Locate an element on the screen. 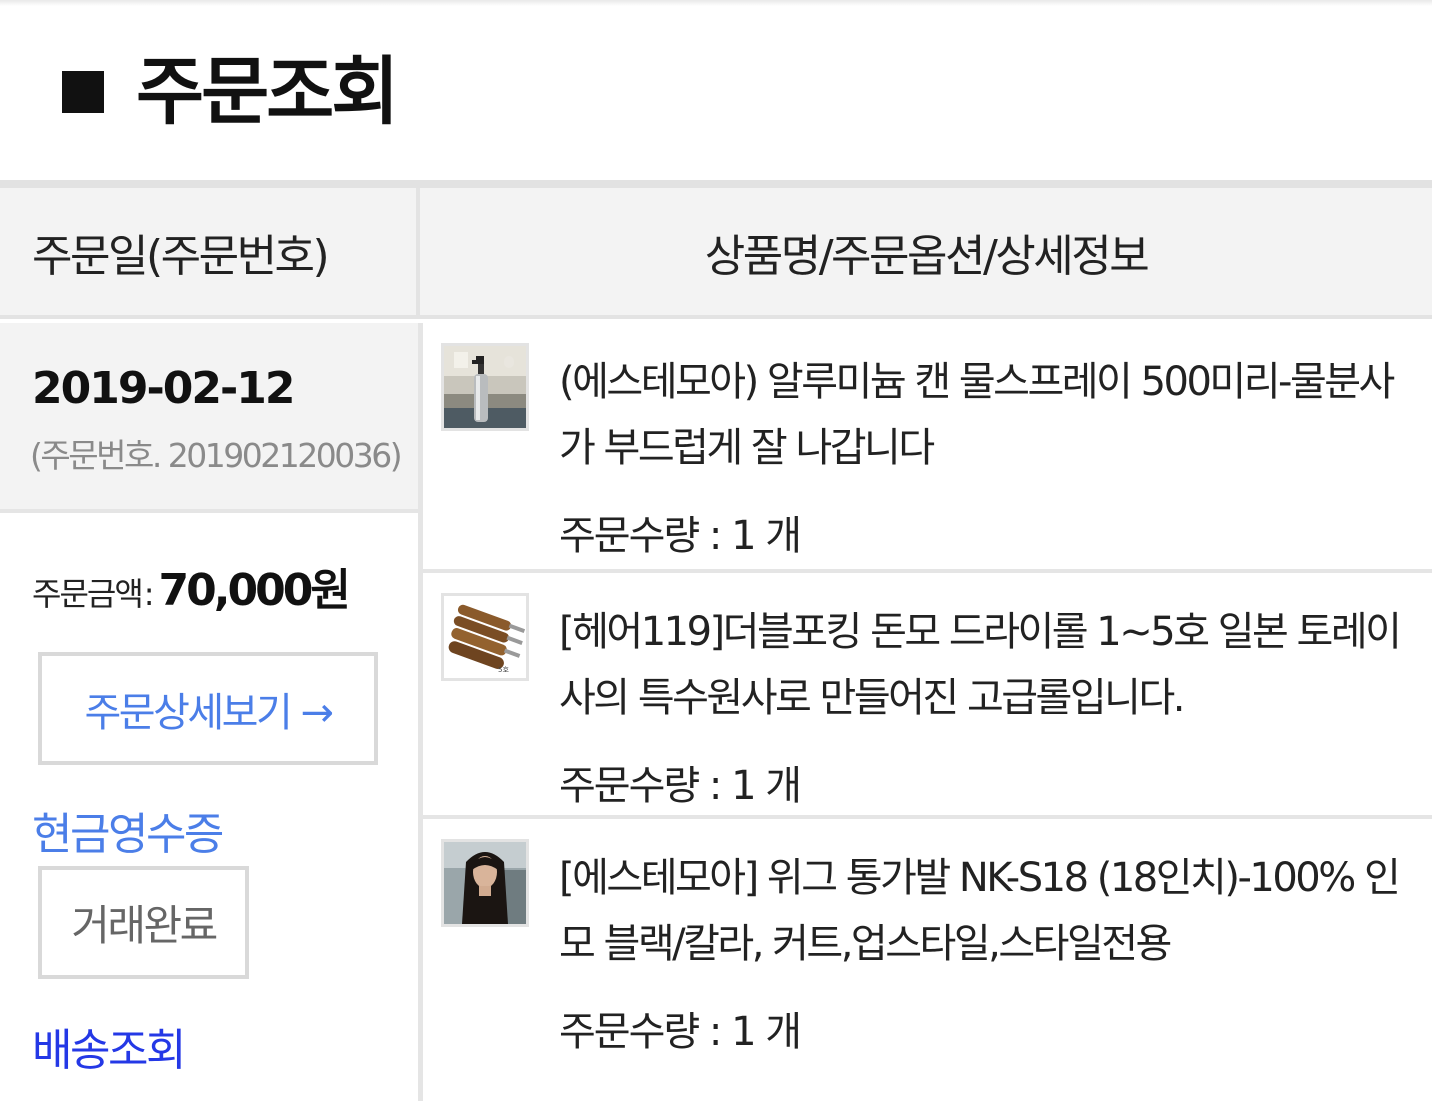  spray-bottle-thumbnail is located at coordinates (485, 387).